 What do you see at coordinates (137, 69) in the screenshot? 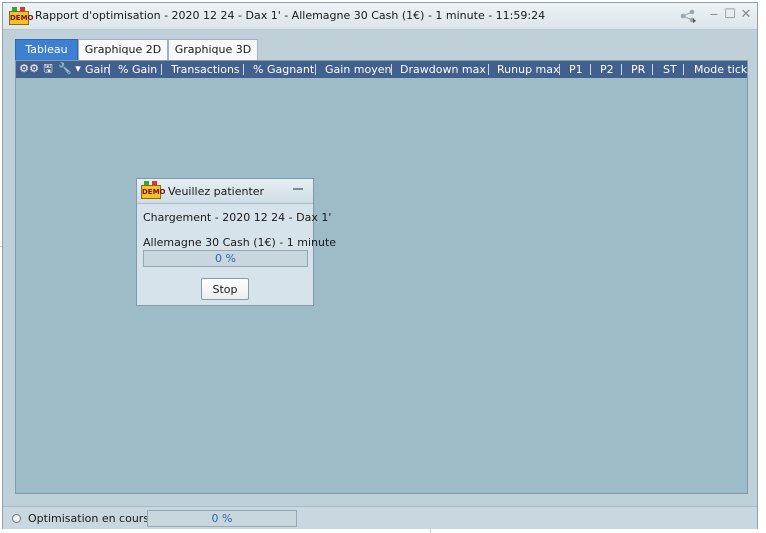
I see `column-pct-gain: % Gain` at bounding box center [137, 69].